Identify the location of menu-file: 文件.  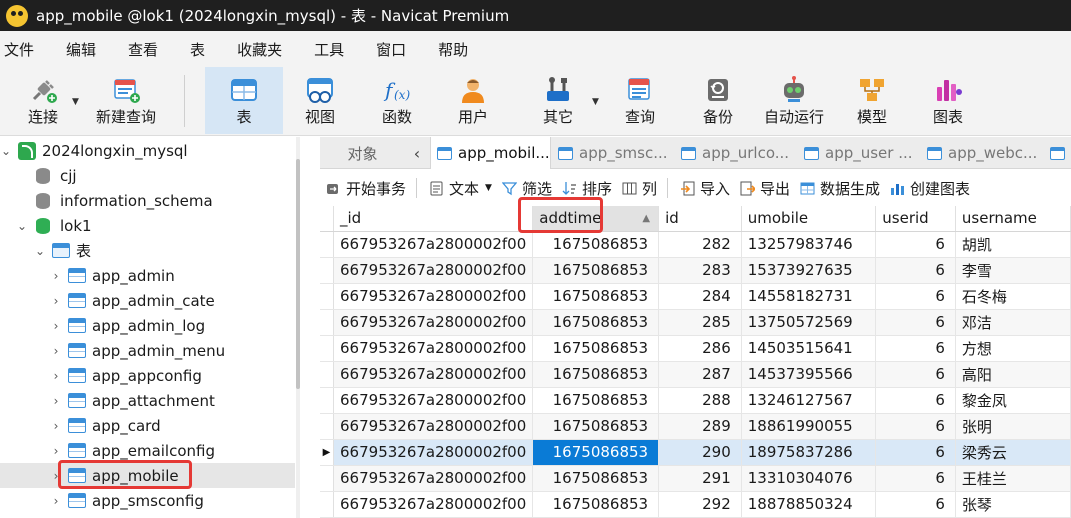
(25, 49).